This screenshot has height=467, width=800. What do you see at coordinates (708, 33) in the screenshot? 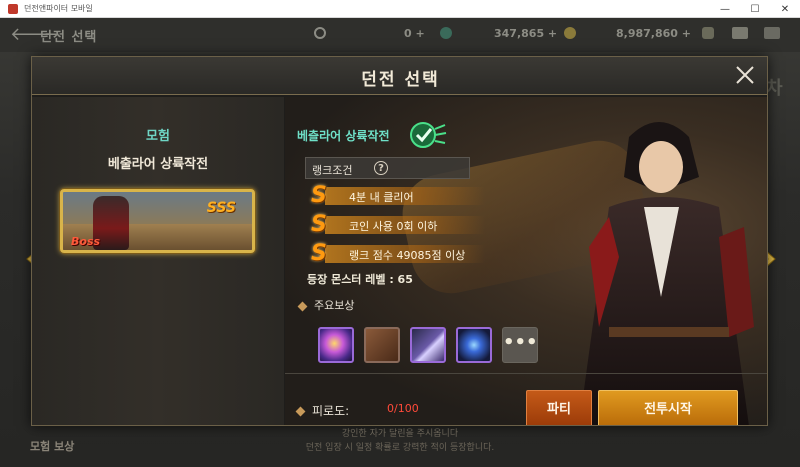
I see `inventory-icon` at bounding box center [708, 33].